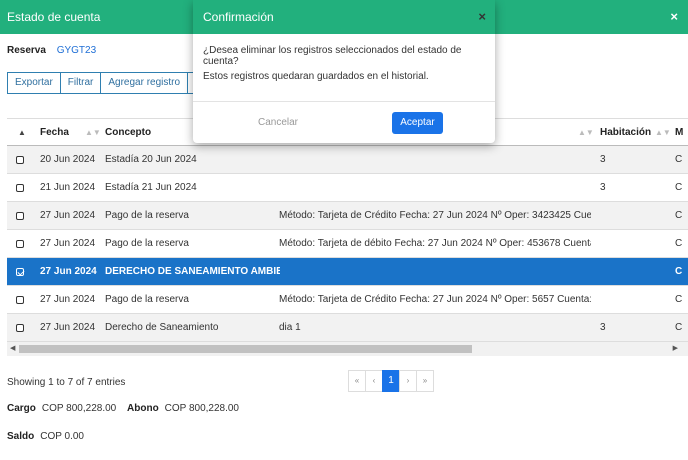  I want to click on scrollbar-thumb, so click(245, 349).